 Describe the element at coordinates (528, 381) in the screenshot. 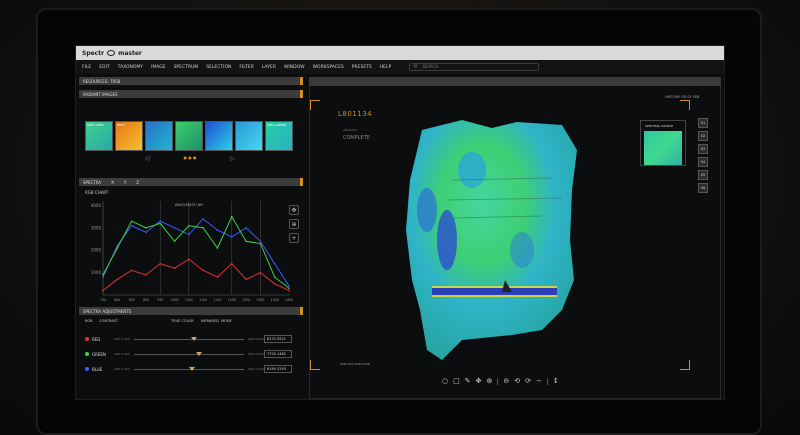

I see `rotate-right-icon: ⟳` at that location.